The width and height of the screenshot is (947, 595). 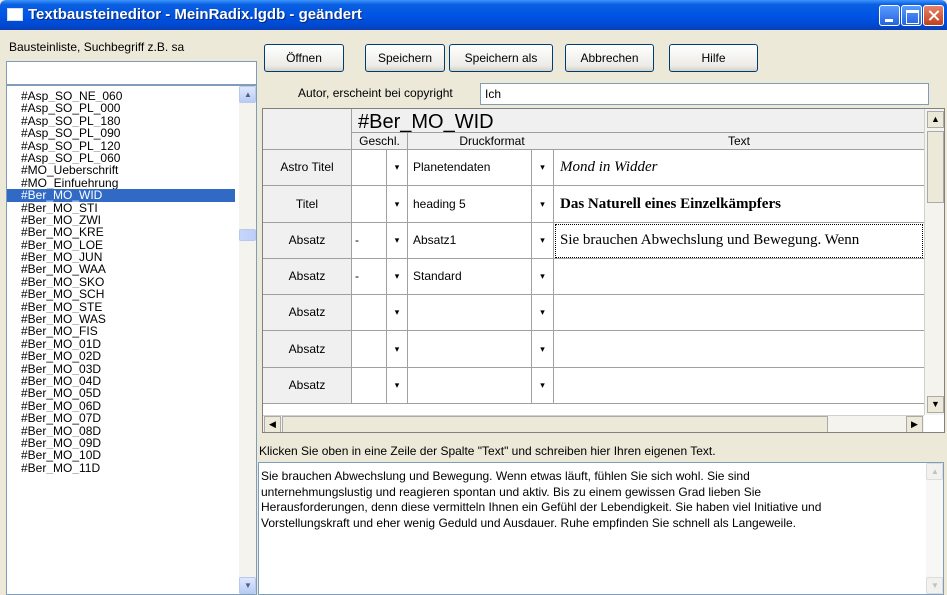 I want to click on scroll-up-button: ▲, so click(x=247, y=94).